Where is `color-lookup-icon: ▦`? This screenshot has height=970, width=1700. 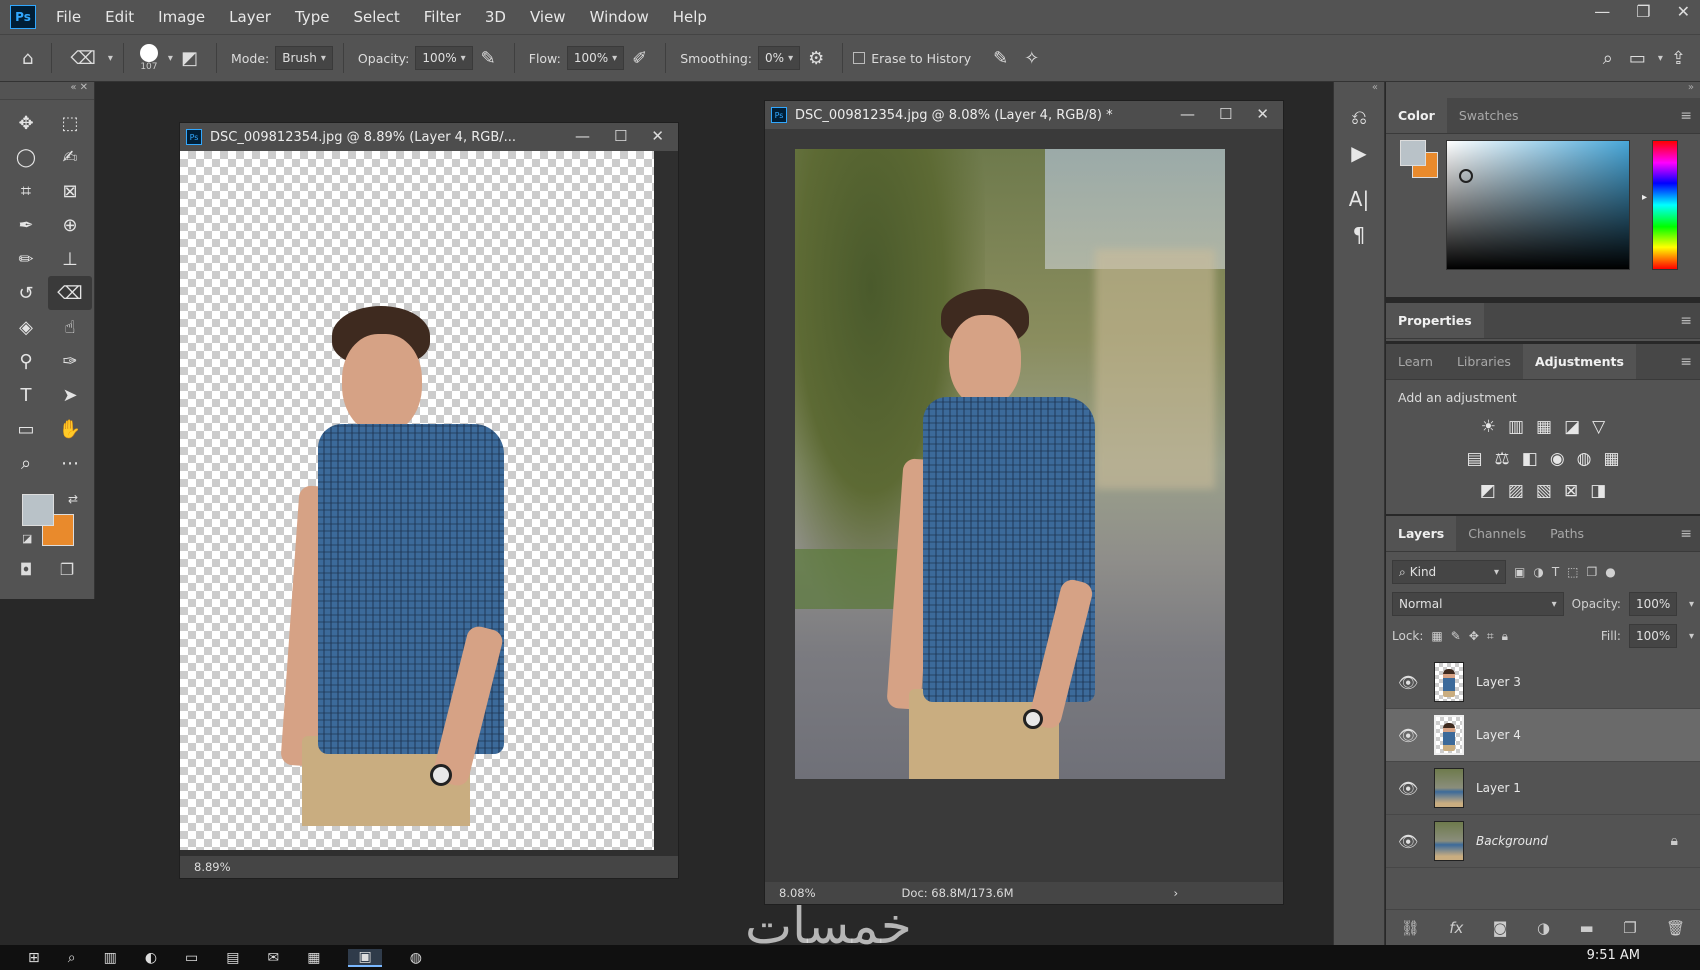 color-lookup-icon: ▦ is located at coordinates (1612, 459).